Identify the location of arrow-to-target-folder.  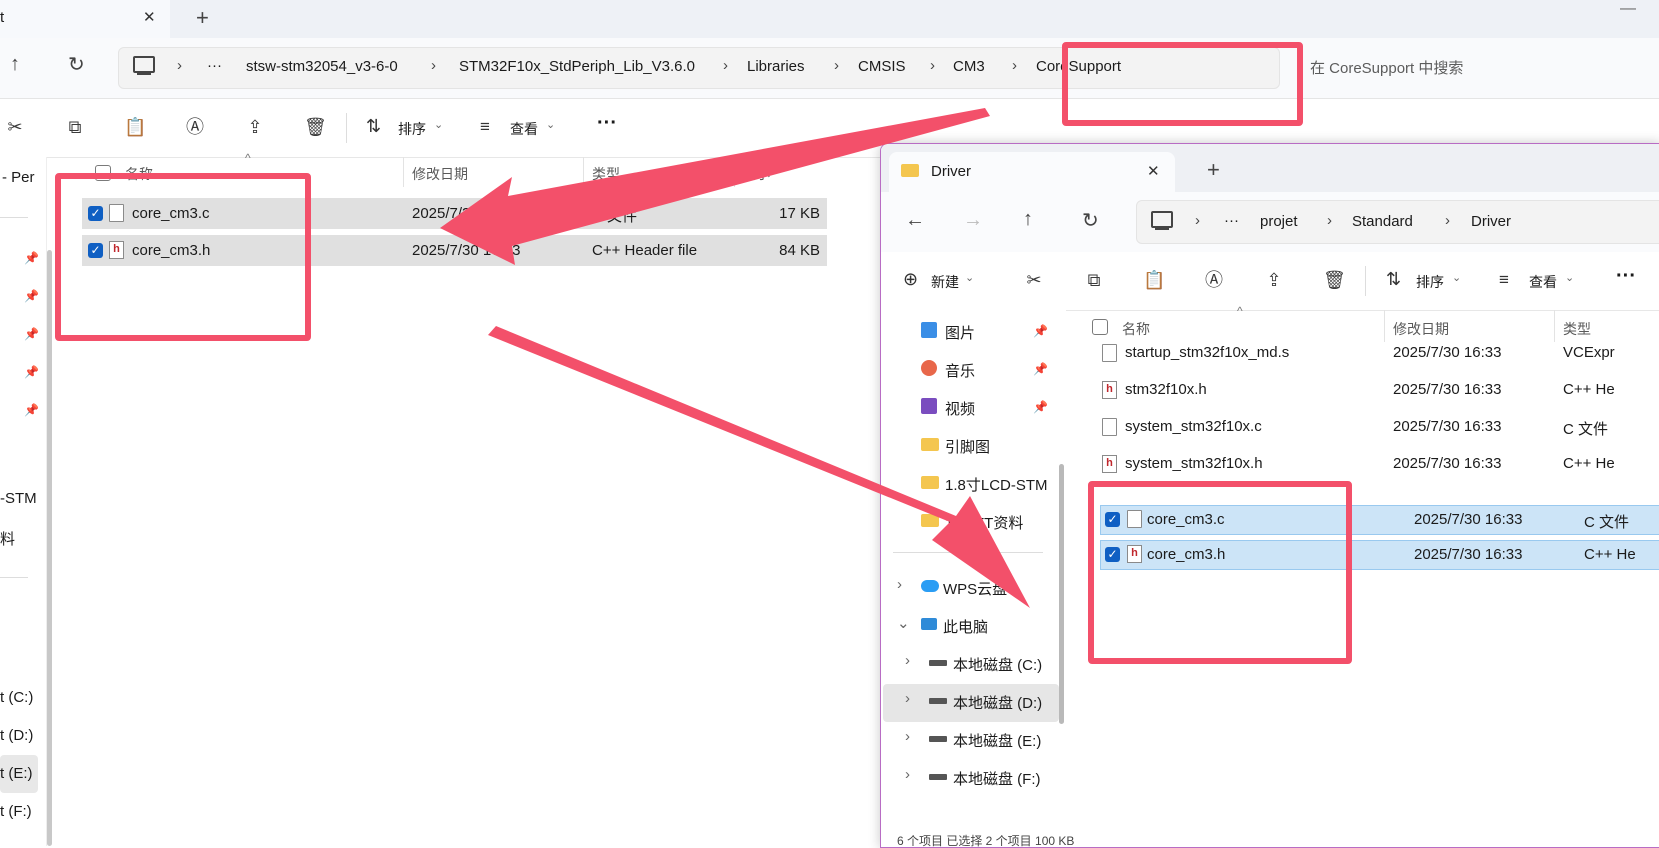
(759, 467).